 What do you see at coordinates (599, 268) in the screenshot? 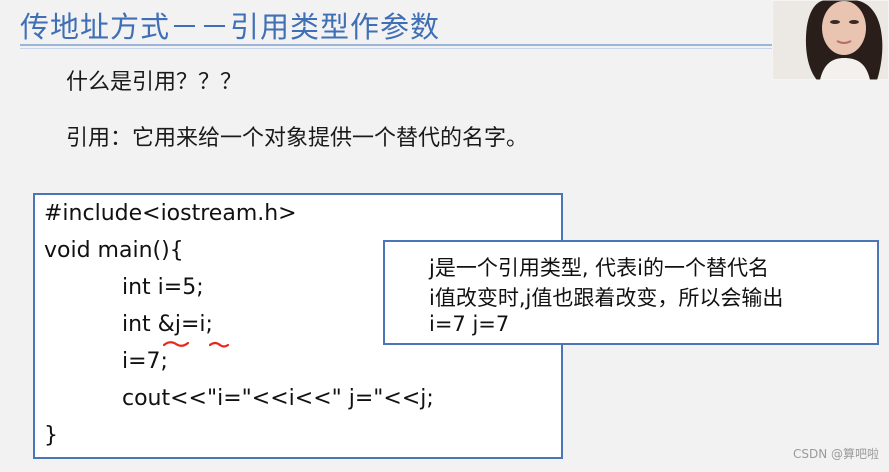
I see `explanation-line: j是一个引用类型, 代表i的一个替代名` at bounding box center [599, 268].